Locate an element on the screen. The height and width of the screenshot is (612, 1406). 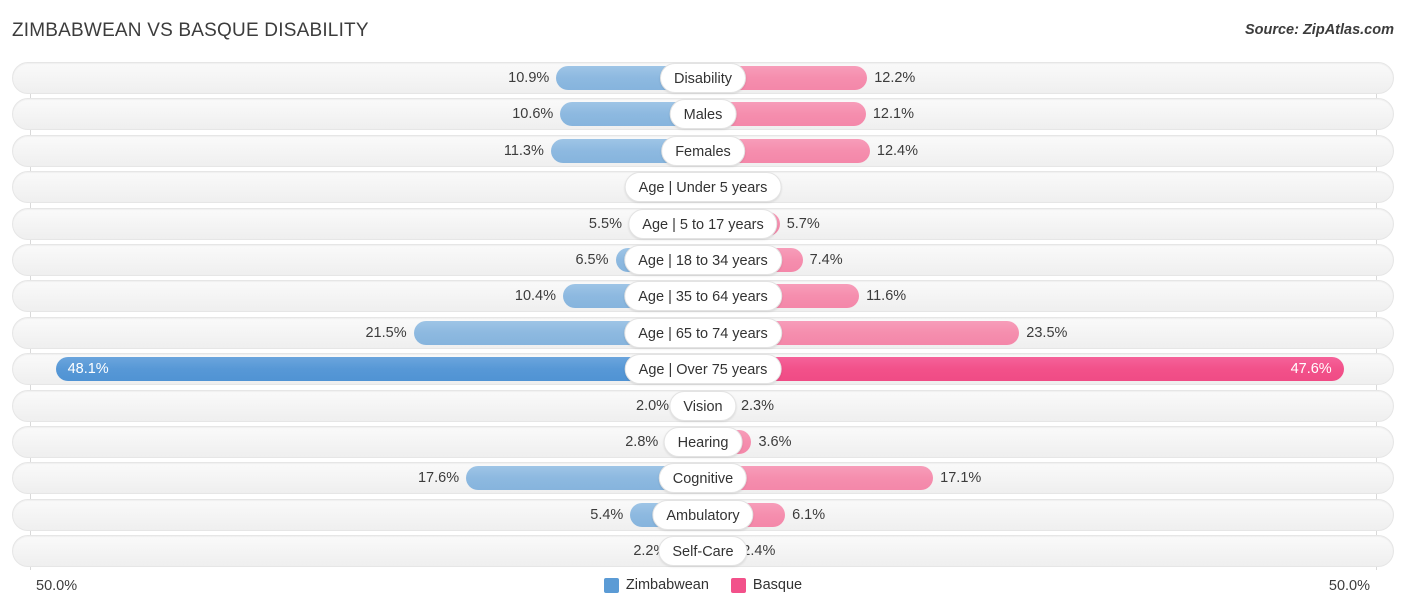
bar-value-right: 6.1% is located at coordinates (809, 514).